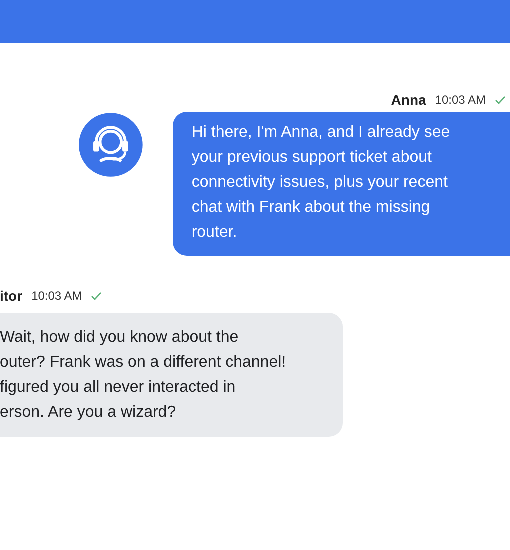 This screenshot has width=510, height=550. Describe the element at coordinates (11, 296) in the screenshot. I see `sender-name: itor` at that location.